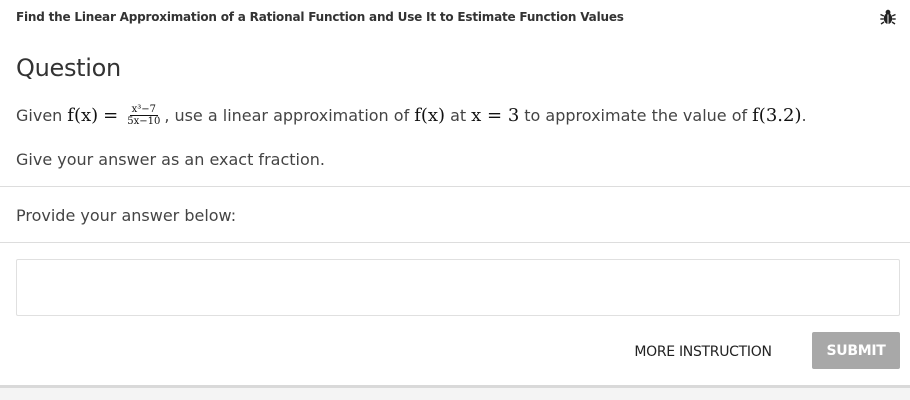 This screenshot has height=400, width=910. What do you see at coordinates (170, 159) in the screenshot?
I see `answer-format-instruction: Give your answer as an exact fraction.` at bounding box center [170, 159].